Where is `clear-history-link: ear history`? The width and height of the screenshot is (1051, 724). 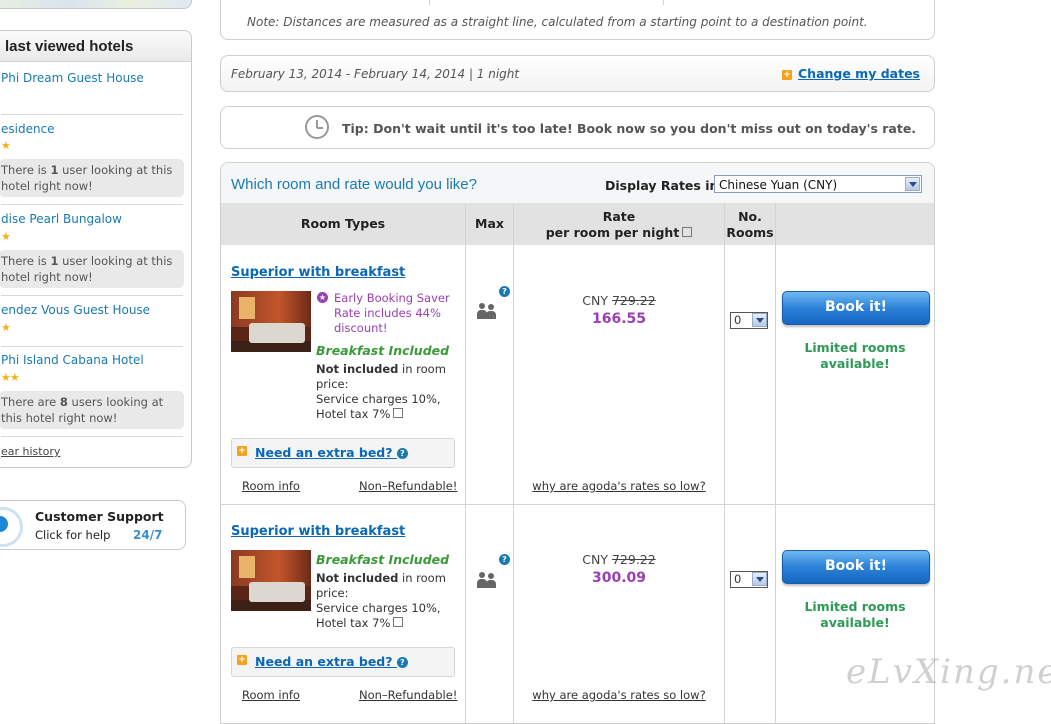 clear-history-link: ear history is located at coordinates (30, 451).